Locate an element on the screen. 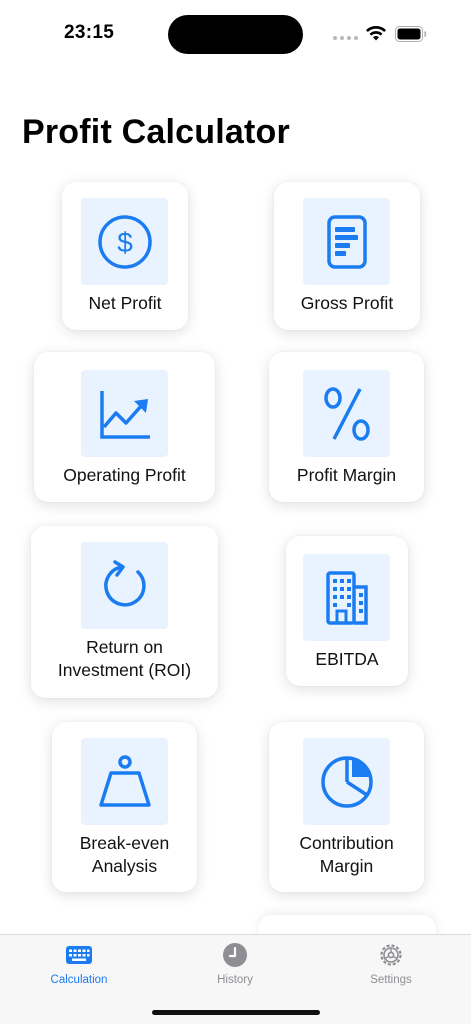 This screenshot has height=1024, width=471. trending-chart-icon is located at coordinates (124, 414).